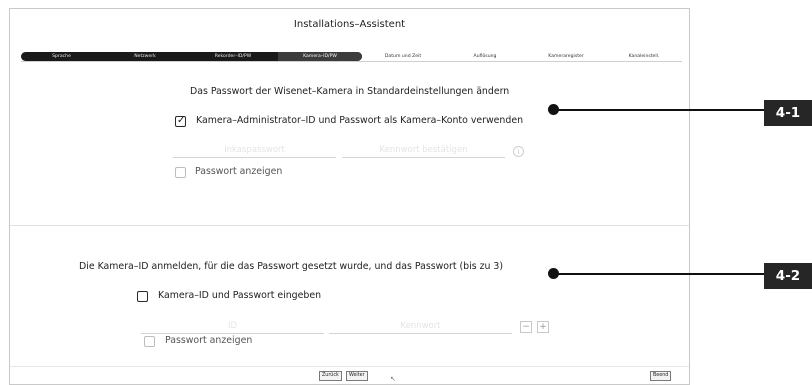  What do you see at coordinates (349, 24) in the screenshot?
I see `wizard-title: Installations–Assistent` at bounding box center [349, 24].